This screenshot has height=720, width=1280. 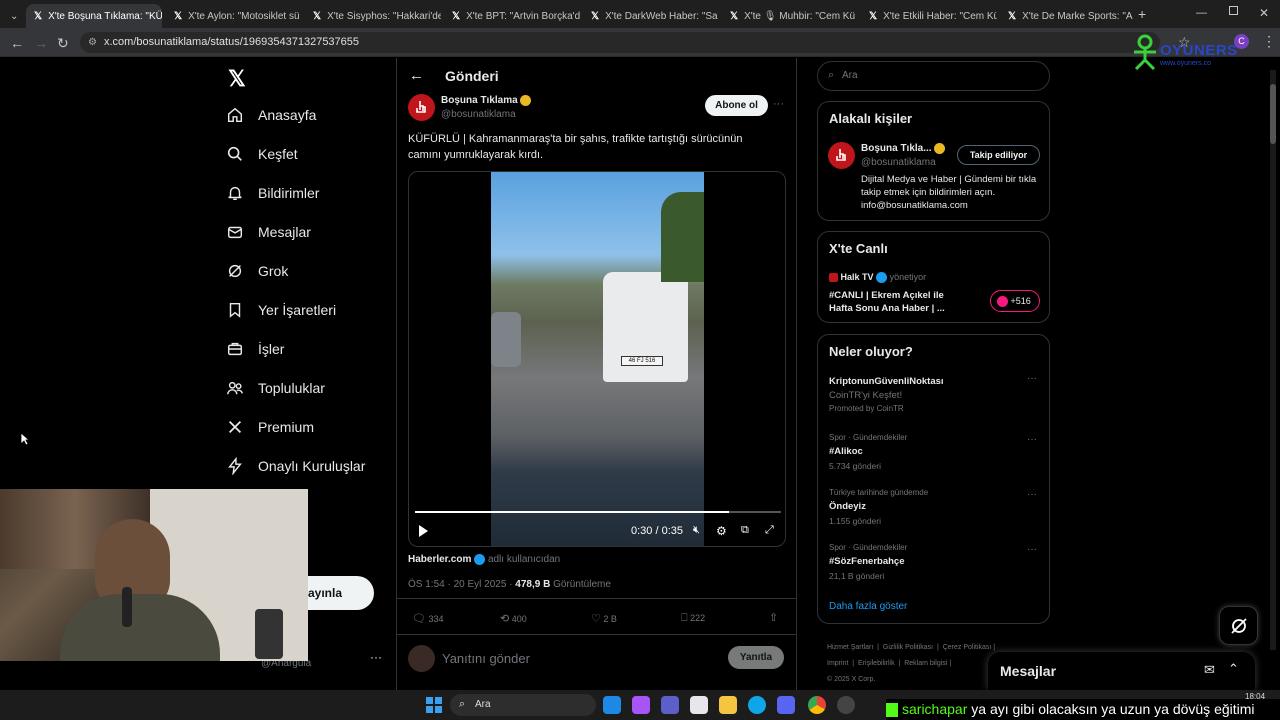 What do you see at coordinates (929, 16) in the screenshot?
I see `browser-tab: 𝕏X'te Etkili Haber: "Cem Kü✕` at bounding box center [929, 16].